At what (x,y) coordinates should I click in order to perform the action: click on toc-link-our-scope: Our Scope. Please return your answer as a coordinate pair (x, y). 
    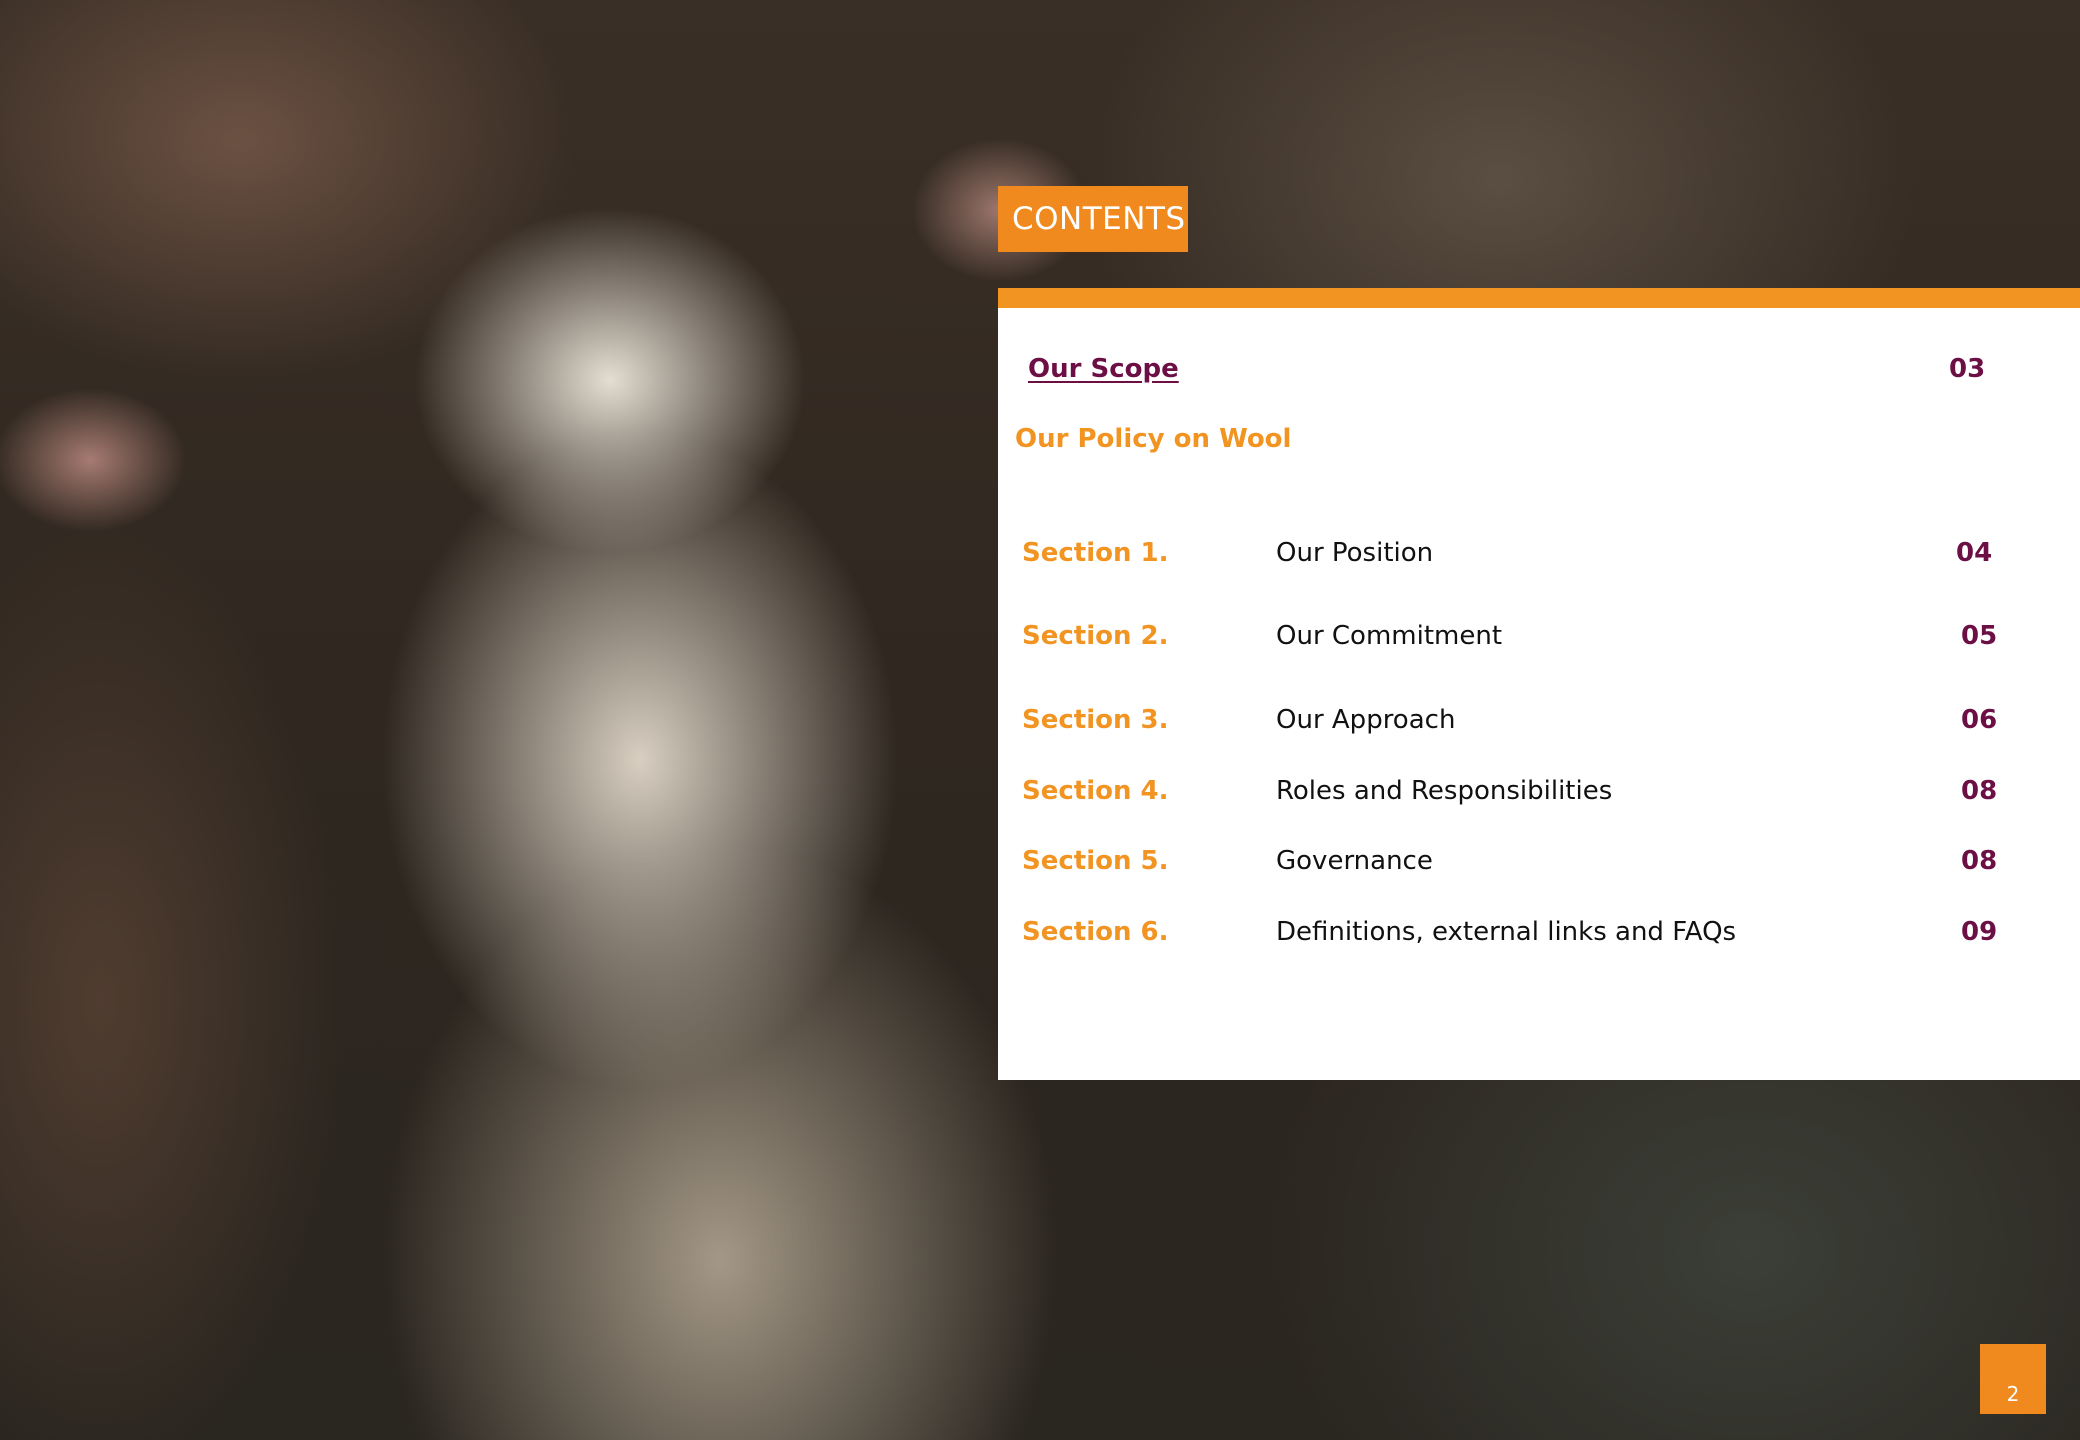
    Looking at the image, I should click on (1103, 369).